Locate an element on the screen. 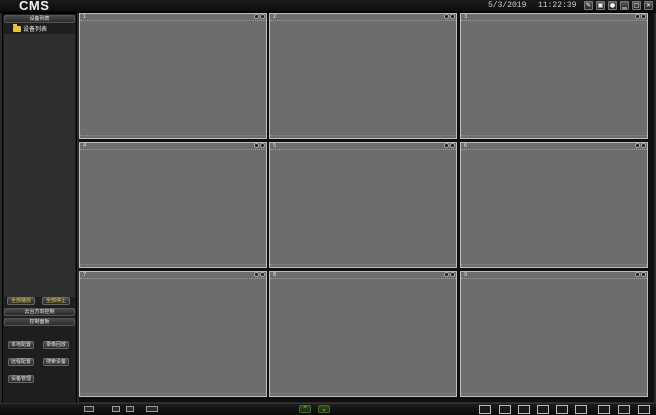 This screenshot has height=415, width=656. zoom-icon is located at coordinates (89, 409).